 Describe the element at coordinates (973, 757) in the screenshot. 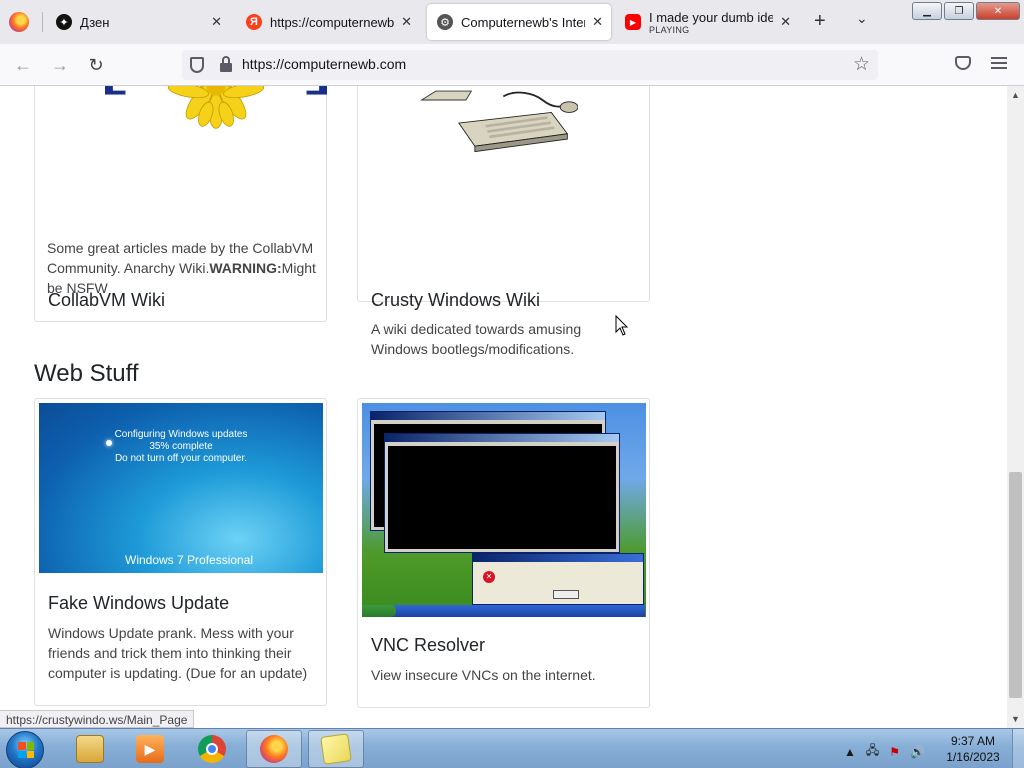

I see `clock-date: 1/16/2023` at that location.